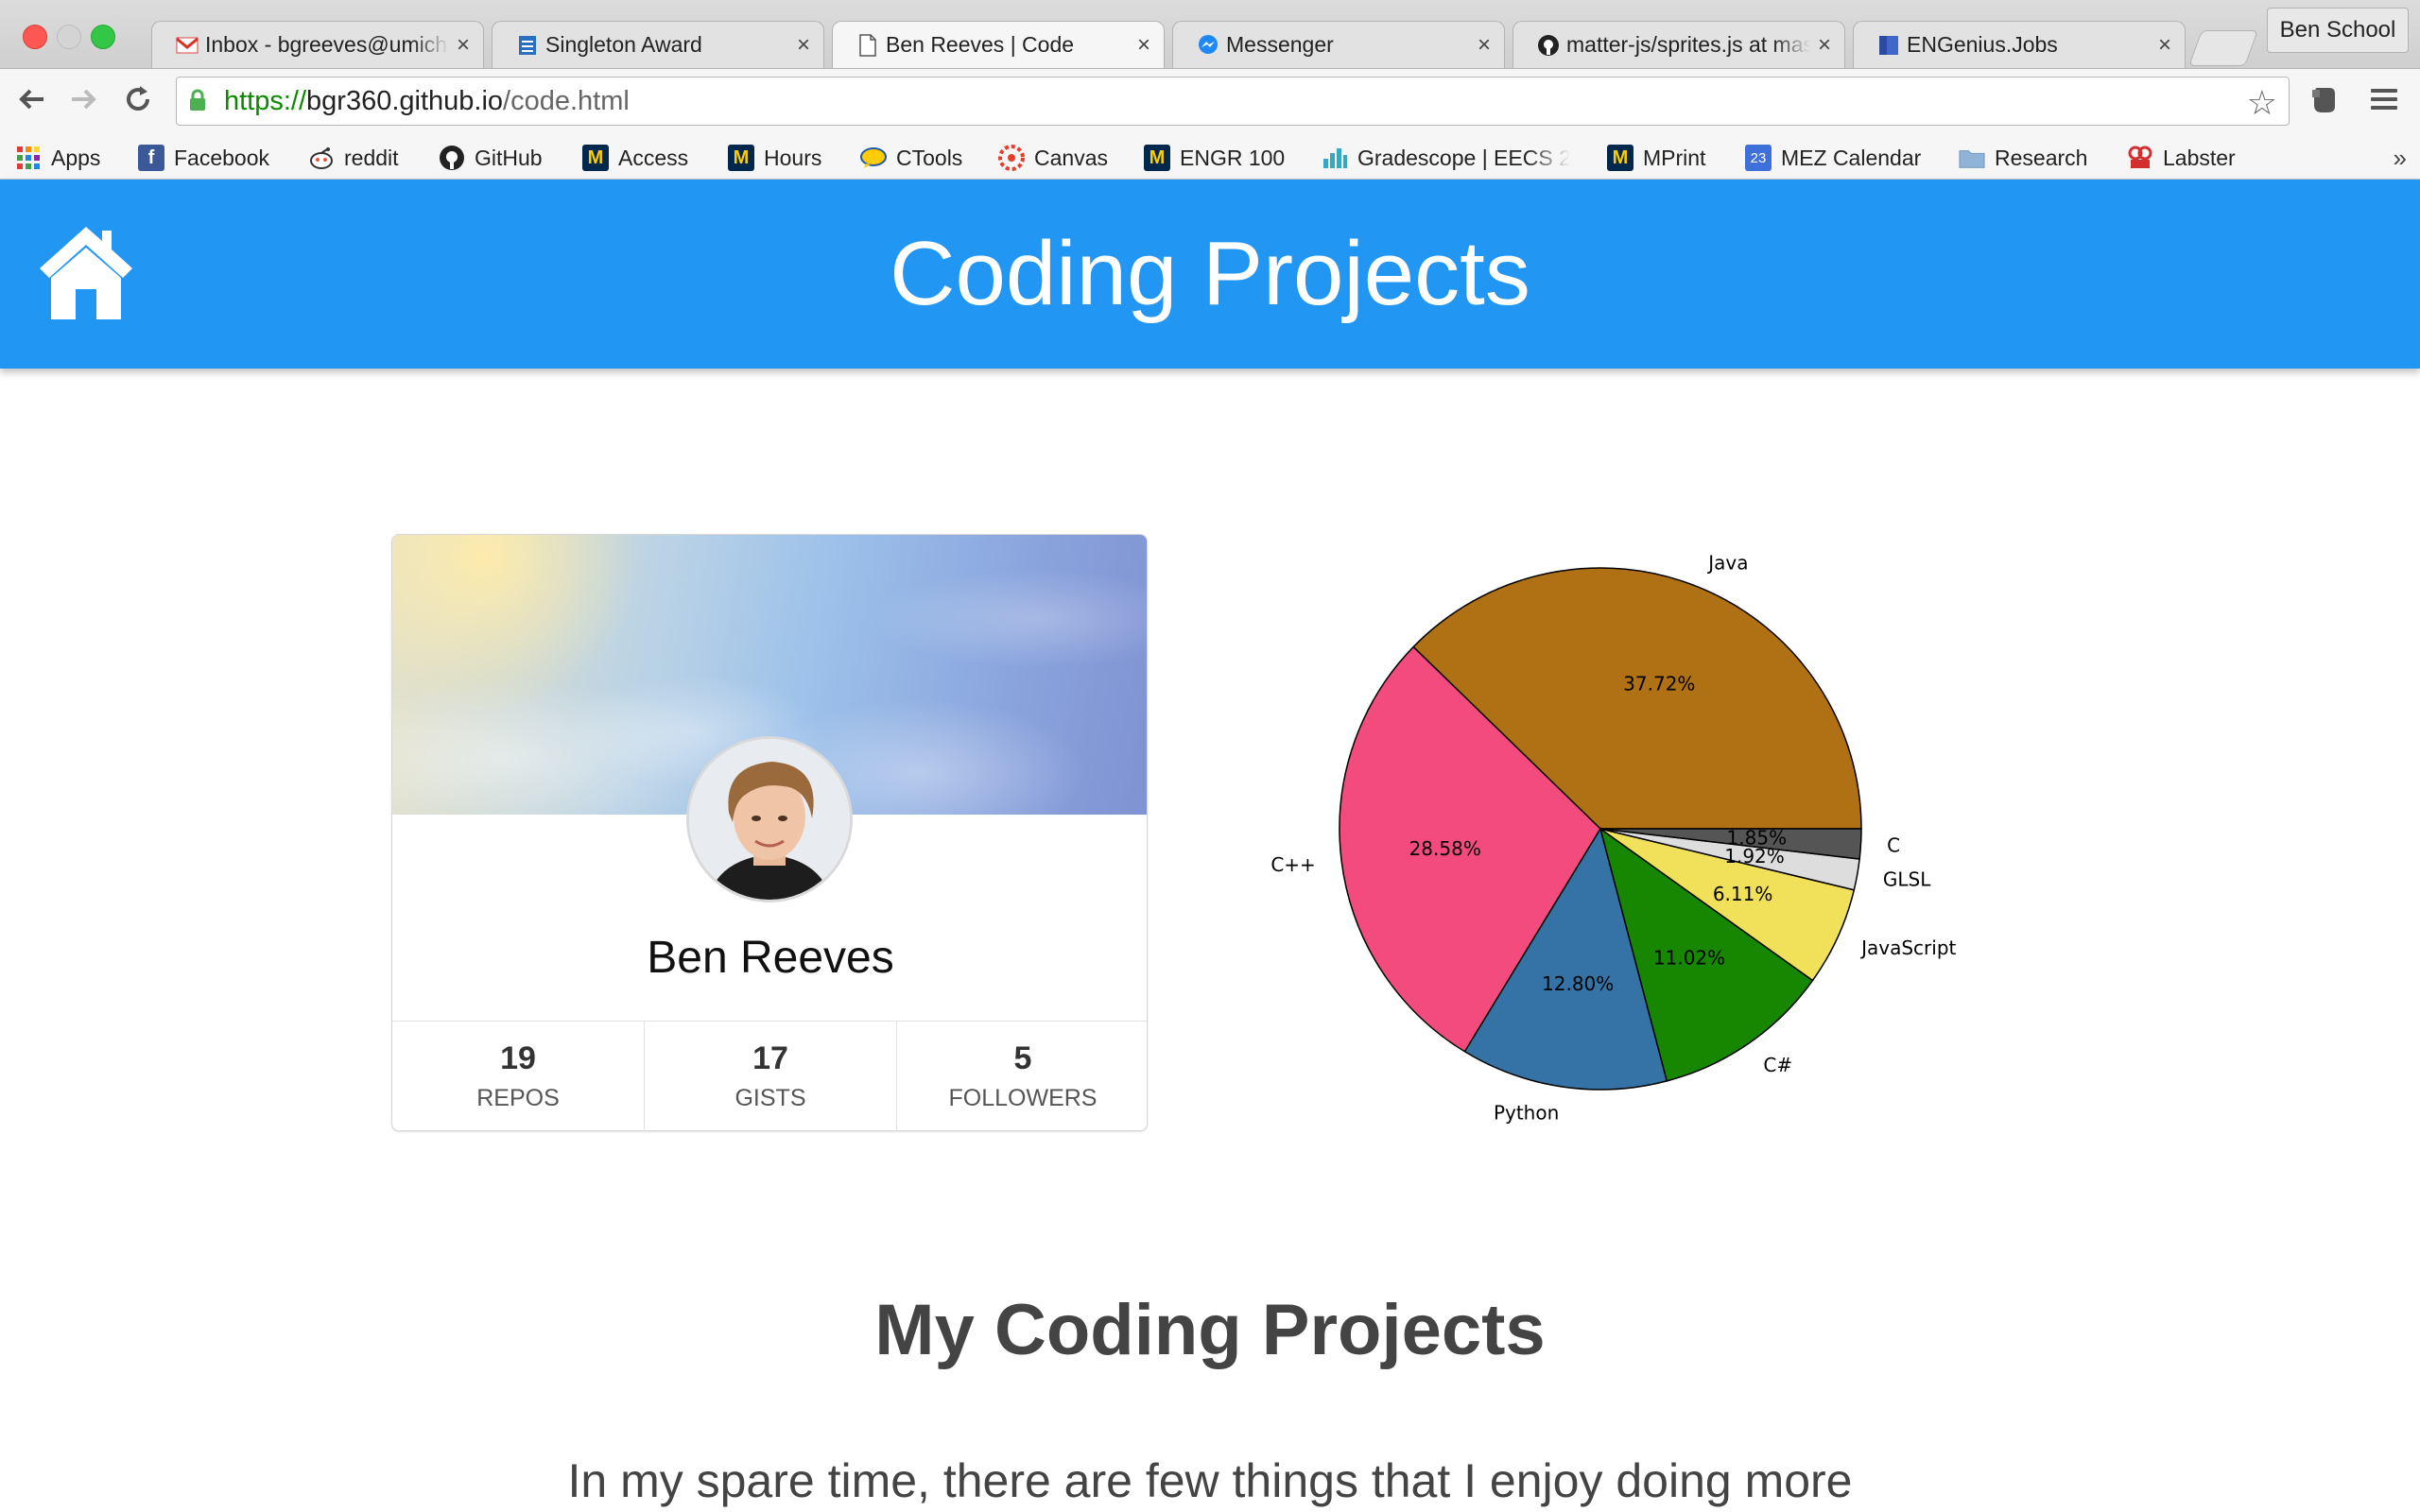 The height and width of the screenshot is (1512, 2420). What do you see at coordinates (321, 158) in the screenshot?
I see `reddit-icon` at bounding box center [321, 158].